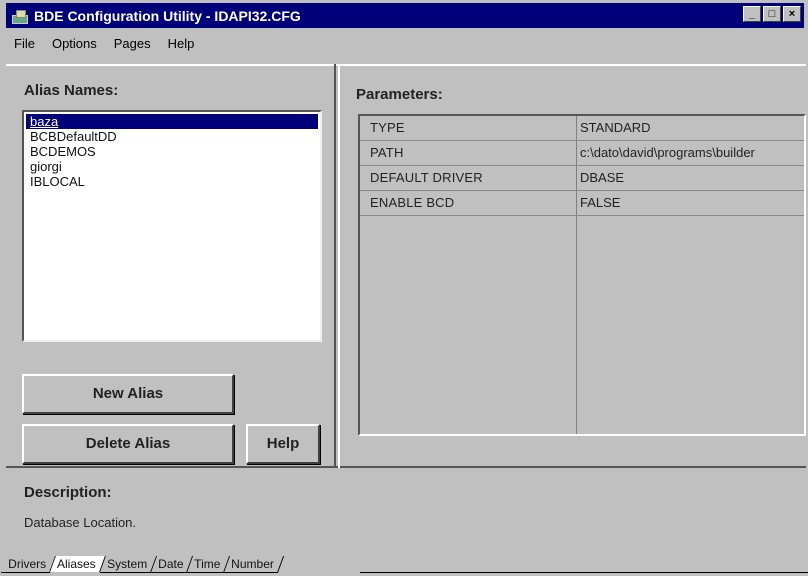 This screenshot has width=808, height=576. I want to click on param-value: DBASE, so click(602, 177).